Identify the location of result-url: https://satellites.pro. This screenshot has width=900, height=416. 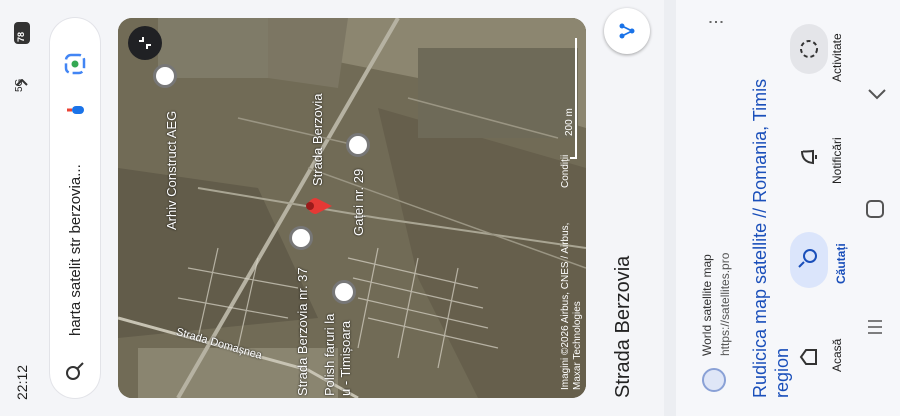
(725, 304).